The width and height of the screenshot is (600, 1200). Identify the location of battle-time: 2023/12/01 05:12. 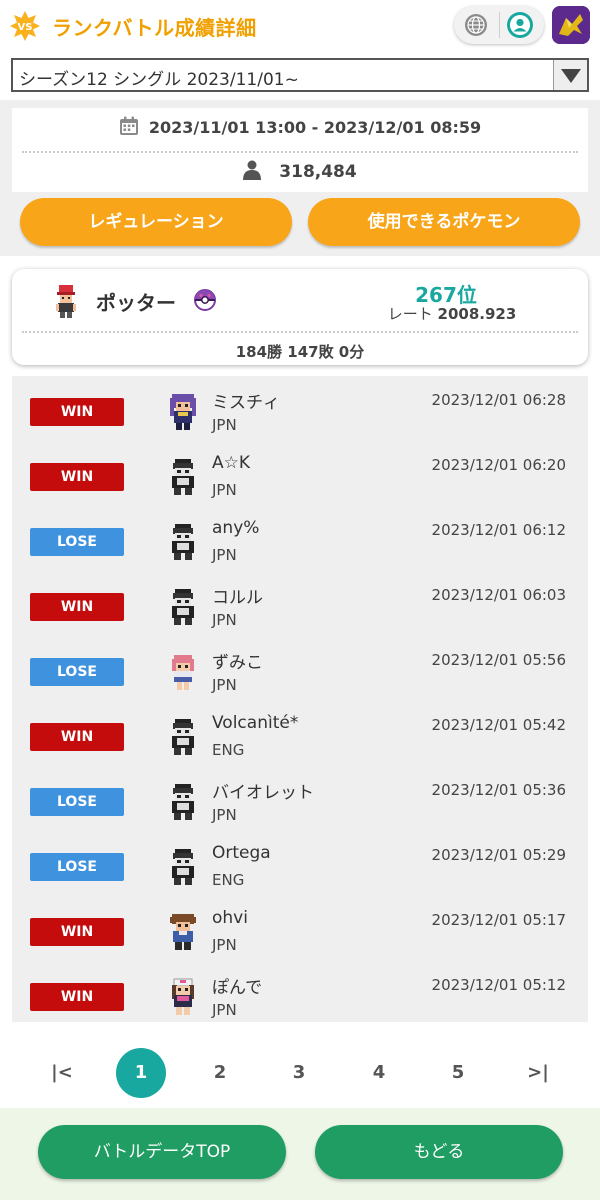
(498, 985).